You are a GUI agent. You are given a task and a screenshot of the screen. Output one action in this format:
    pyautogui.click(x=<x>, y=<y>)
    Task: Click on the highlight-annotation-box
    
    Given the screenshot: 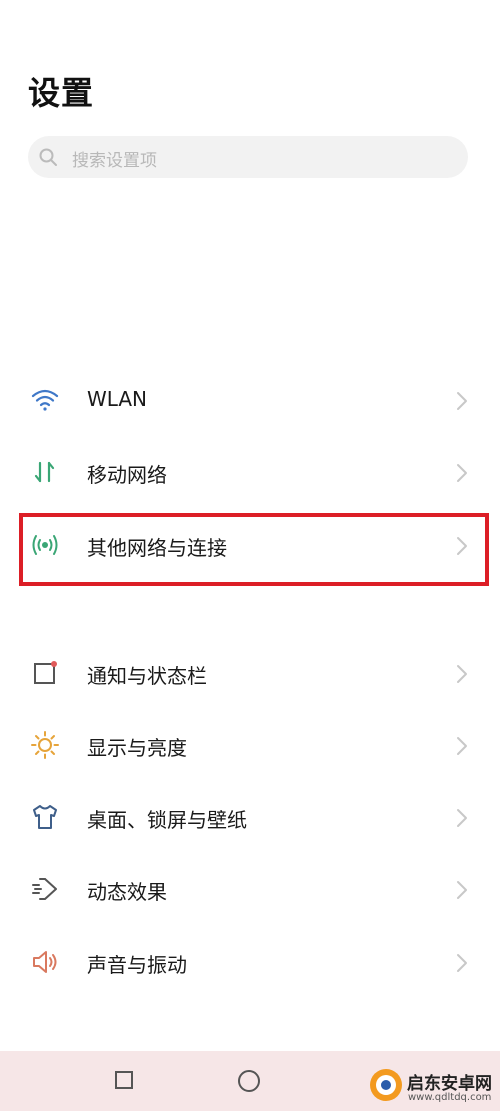 What is the action you would take?
    pyautogui.click(x=254, y=549)
    